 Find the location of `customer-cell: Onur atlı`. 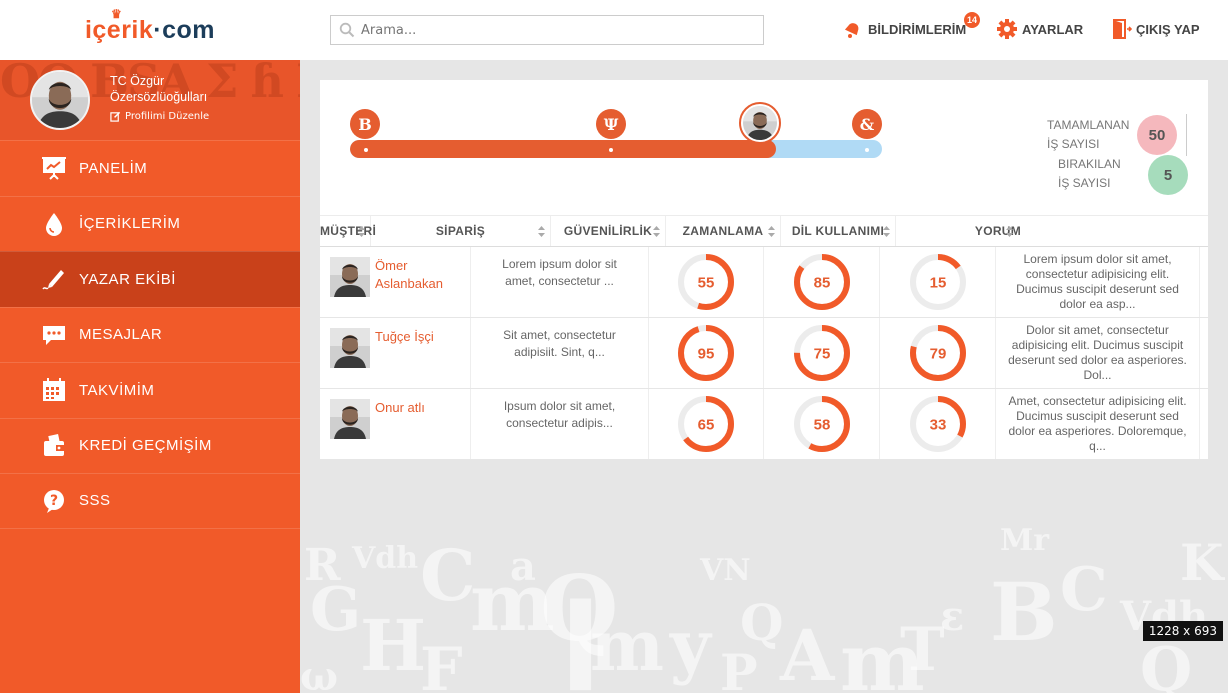

customer-cell: Onur atlı is located at coordinates (395, 424).